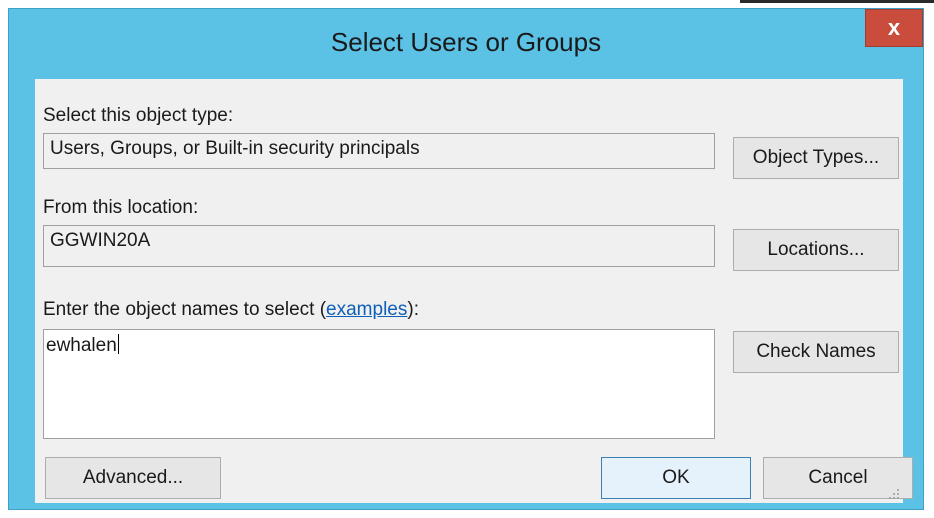 The image size is (934, 518). What do you see at coordinates (379, 246) in the screenshot?
I see `location-field: GGWIN20A` at bounding box center [379, 246].